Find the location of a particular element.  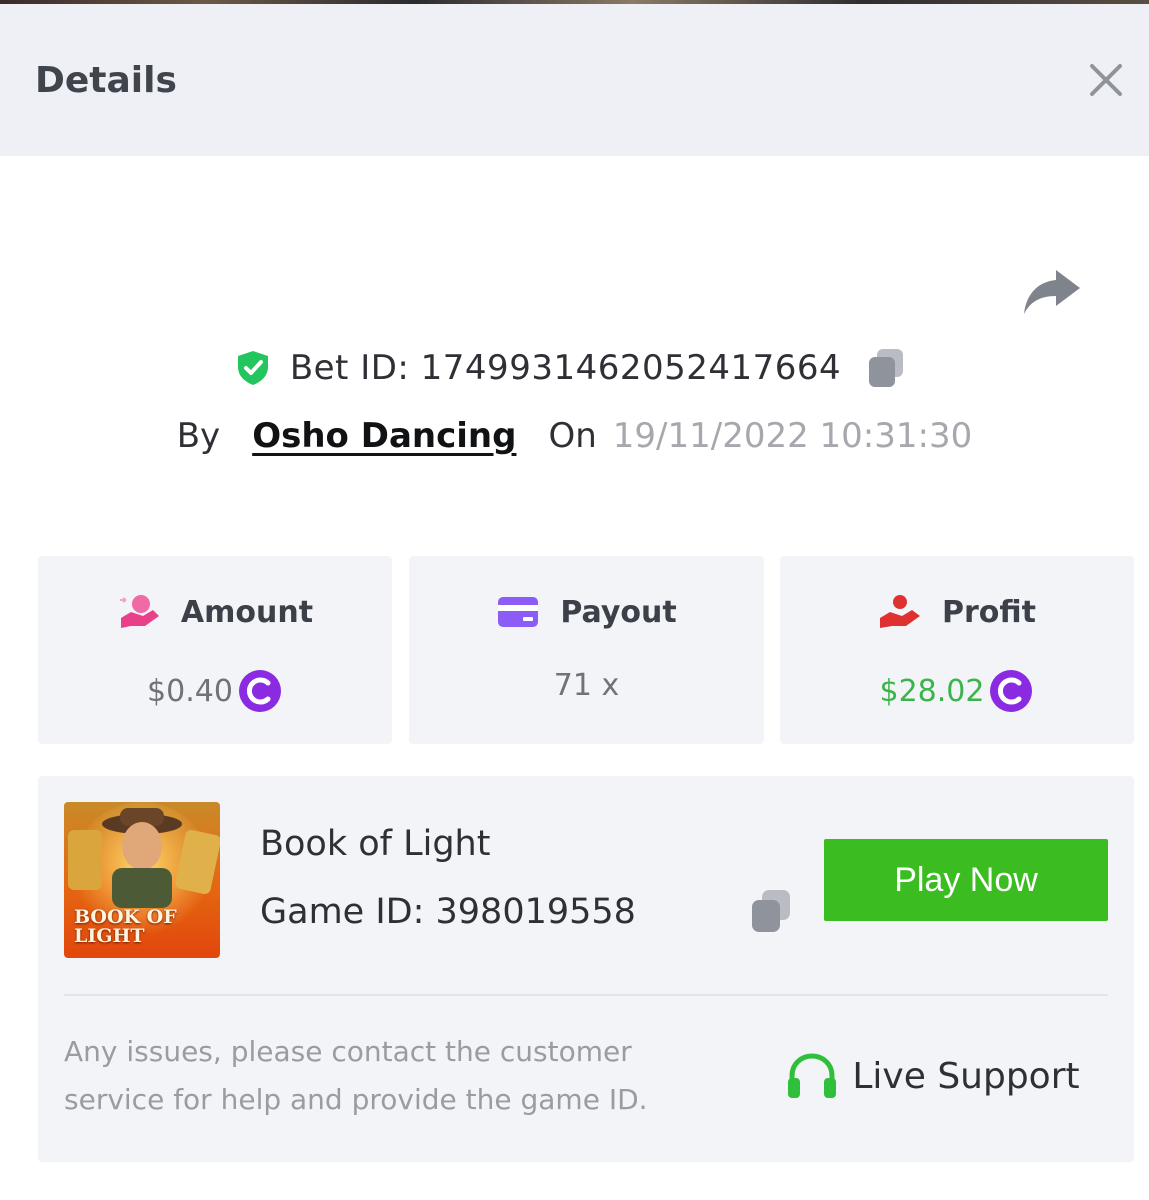

close-icon is located at coordinates (1106, 80).